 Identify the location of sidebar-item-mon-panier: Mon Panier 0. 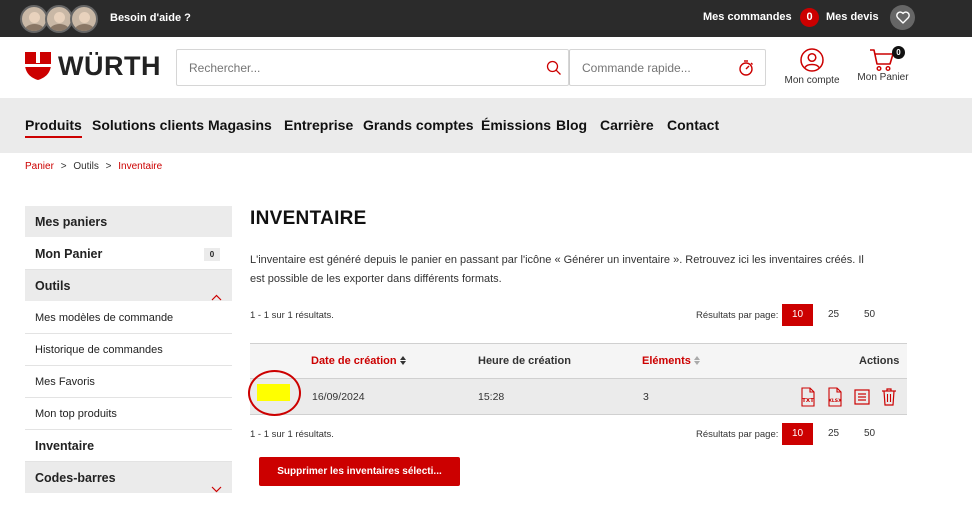
(128, 254).